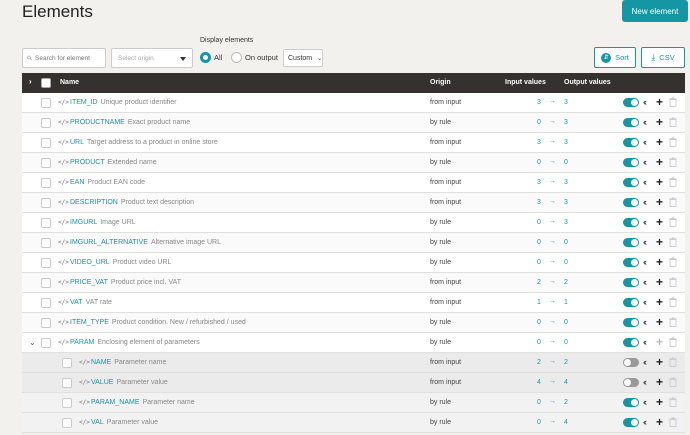 The image size is (690, 435). I want to click on search-input, so click(70, 58).